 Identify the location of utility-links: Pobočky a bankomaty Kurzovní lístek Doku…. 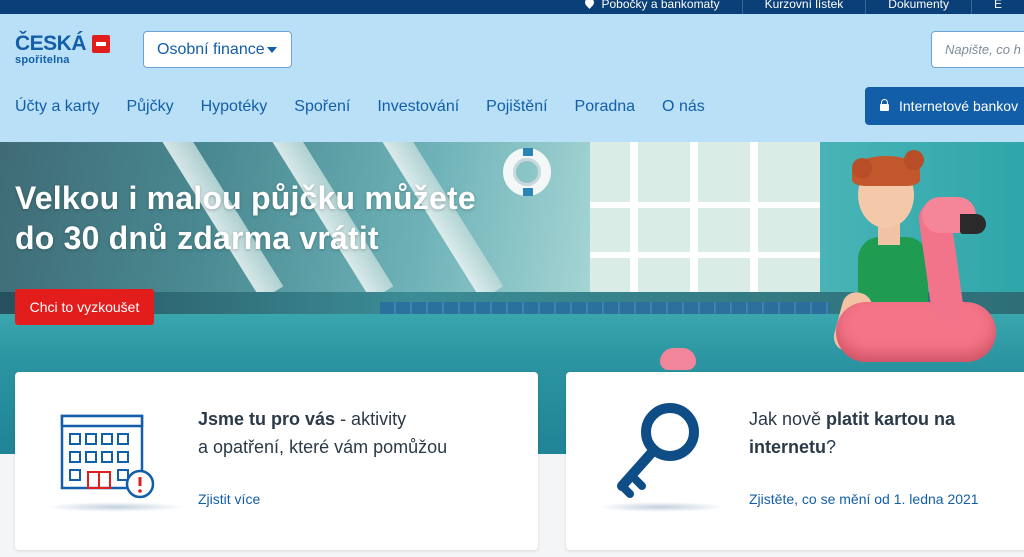
(793, 7).